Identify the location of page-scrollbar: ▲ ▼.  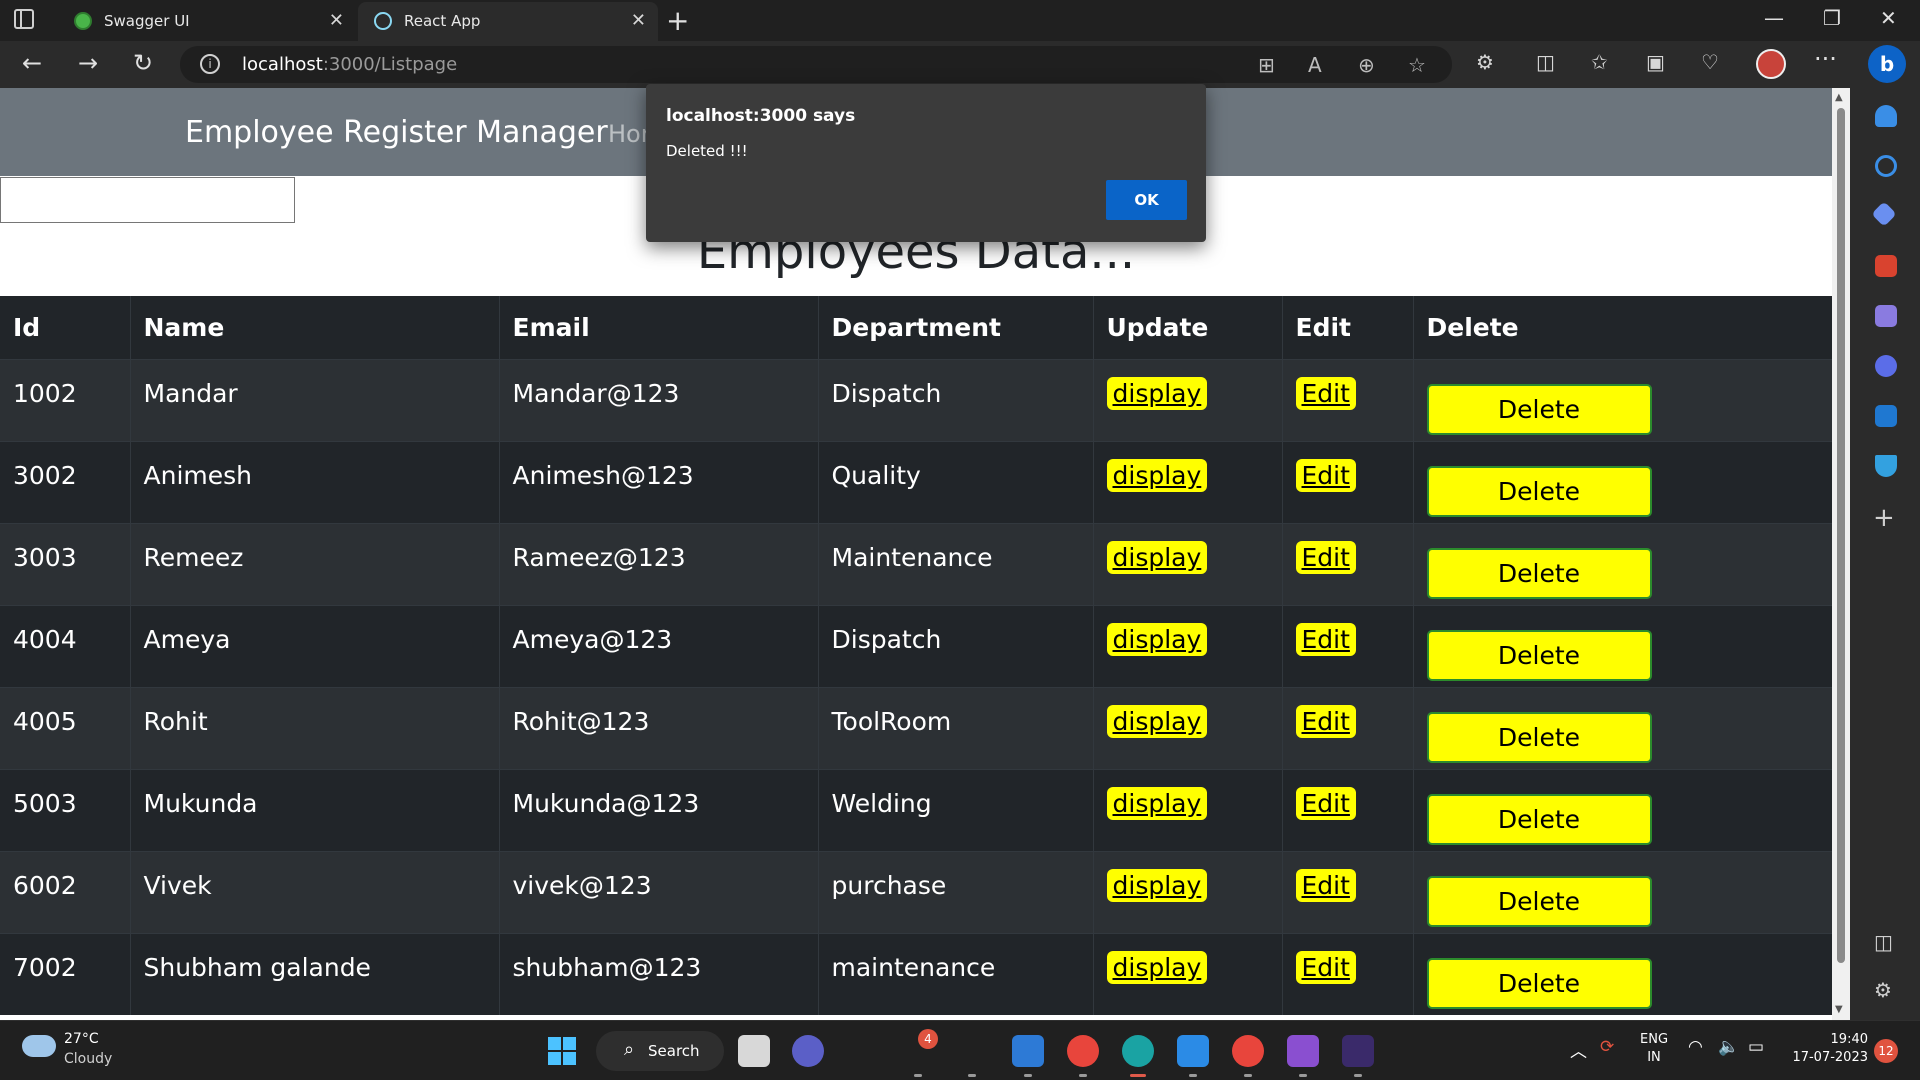
(1841, 554).